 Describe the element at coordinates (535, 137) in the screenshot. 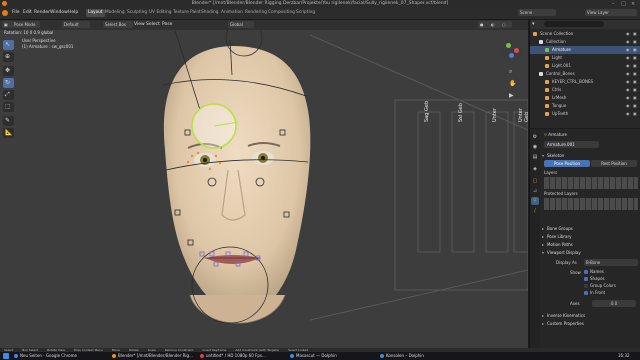

I see `tool-tab: ⚙` at that location.